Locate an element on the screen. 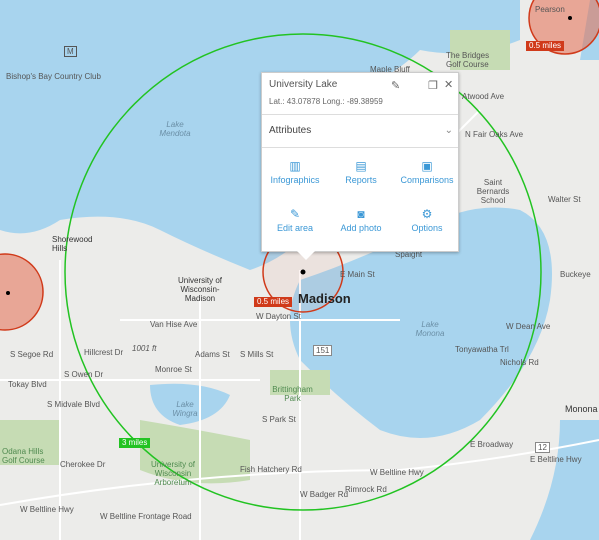 The width and height of the screenshot is (599, 540). edit-pencil-icon: ✎ is located at coordinates (395, 85).